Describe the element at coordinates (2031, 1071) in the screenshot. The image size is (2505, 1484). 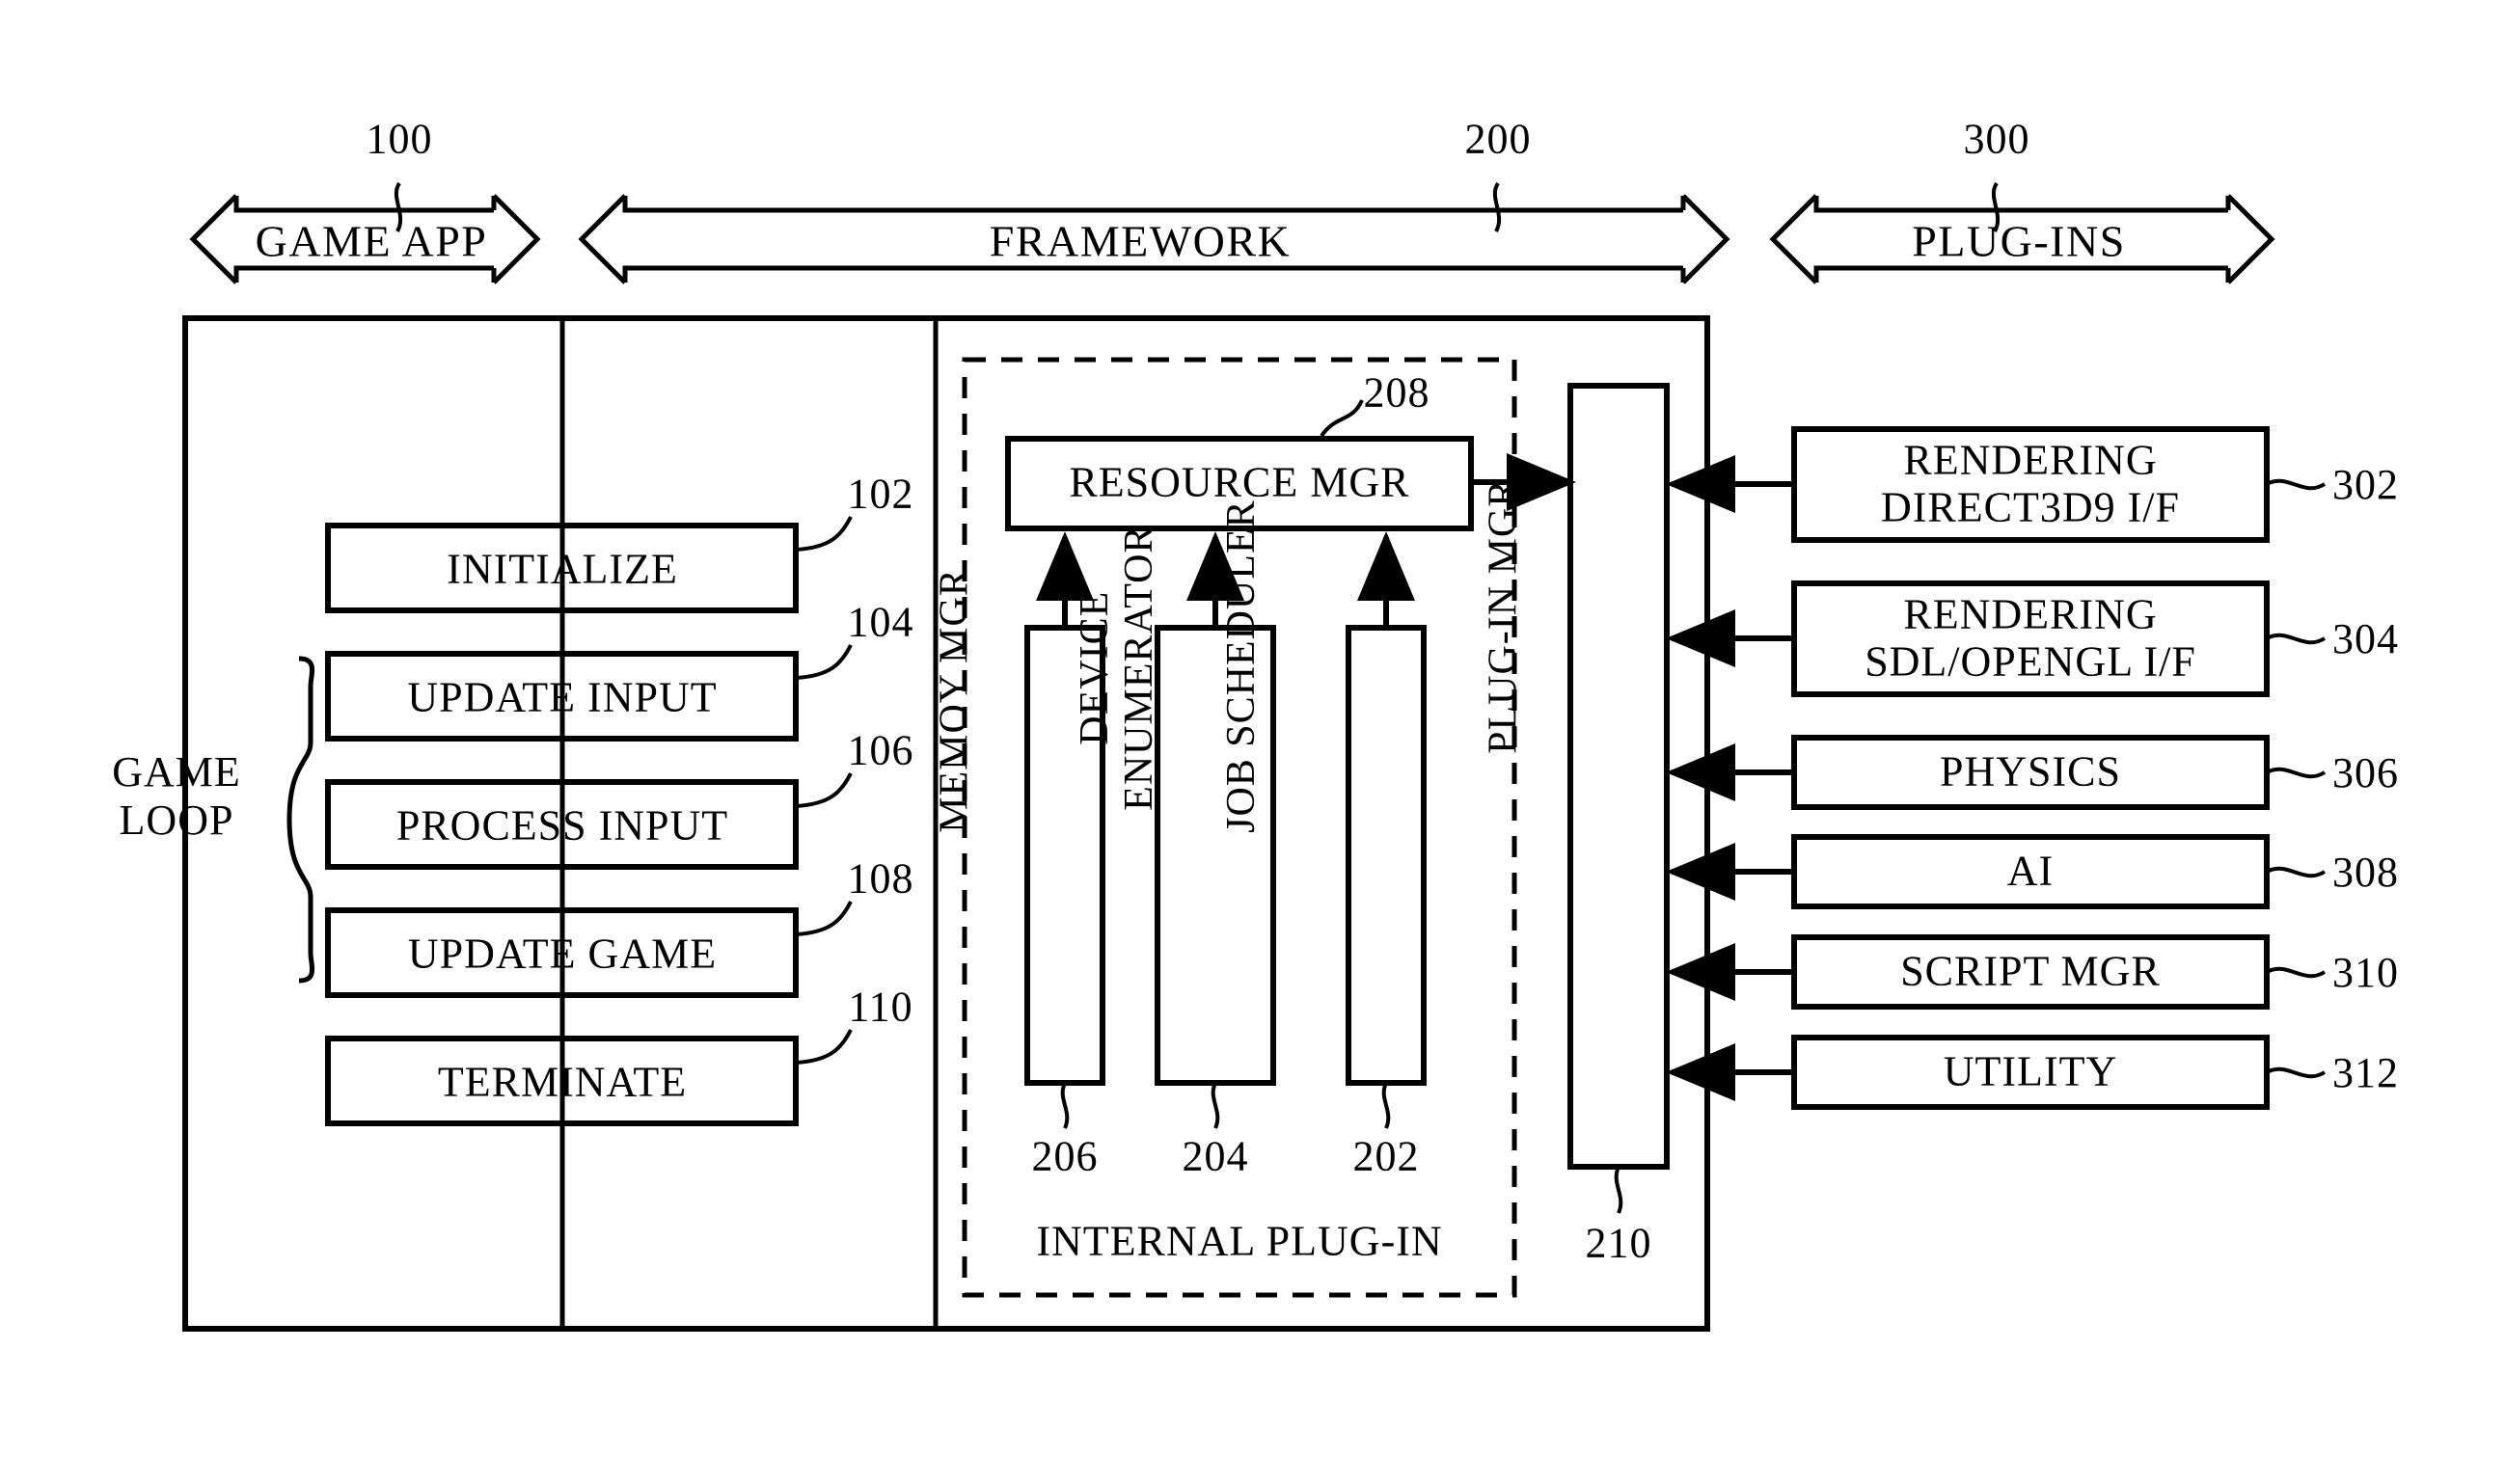
I see `label-utility: UTILITY` at that location.